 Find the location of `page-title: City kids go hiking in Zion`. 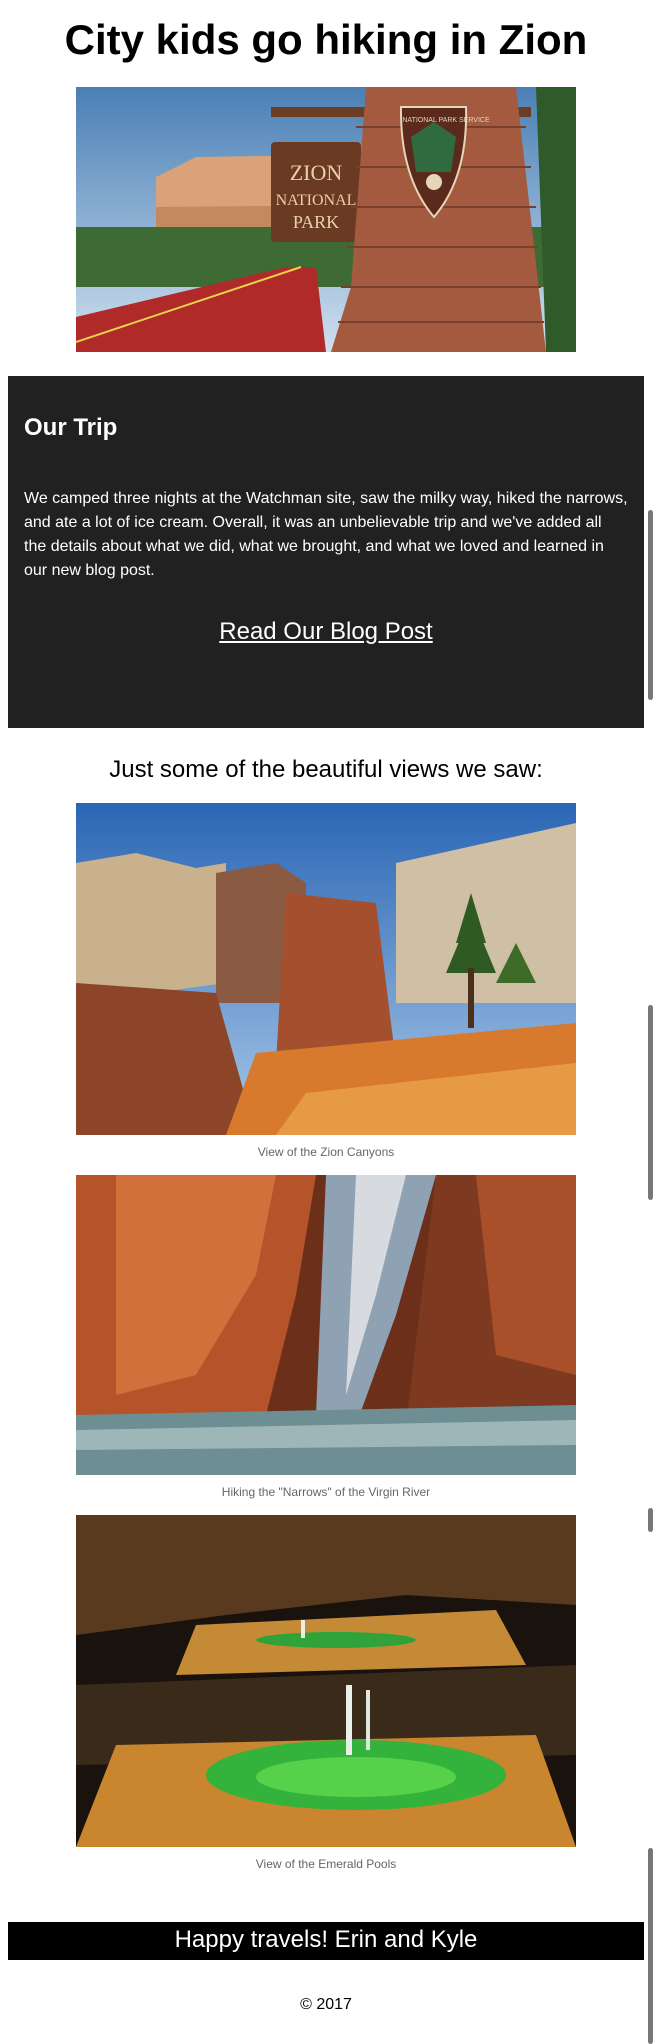

page-title: City kids go hiking in Zion is located at coordinates (326, 39).